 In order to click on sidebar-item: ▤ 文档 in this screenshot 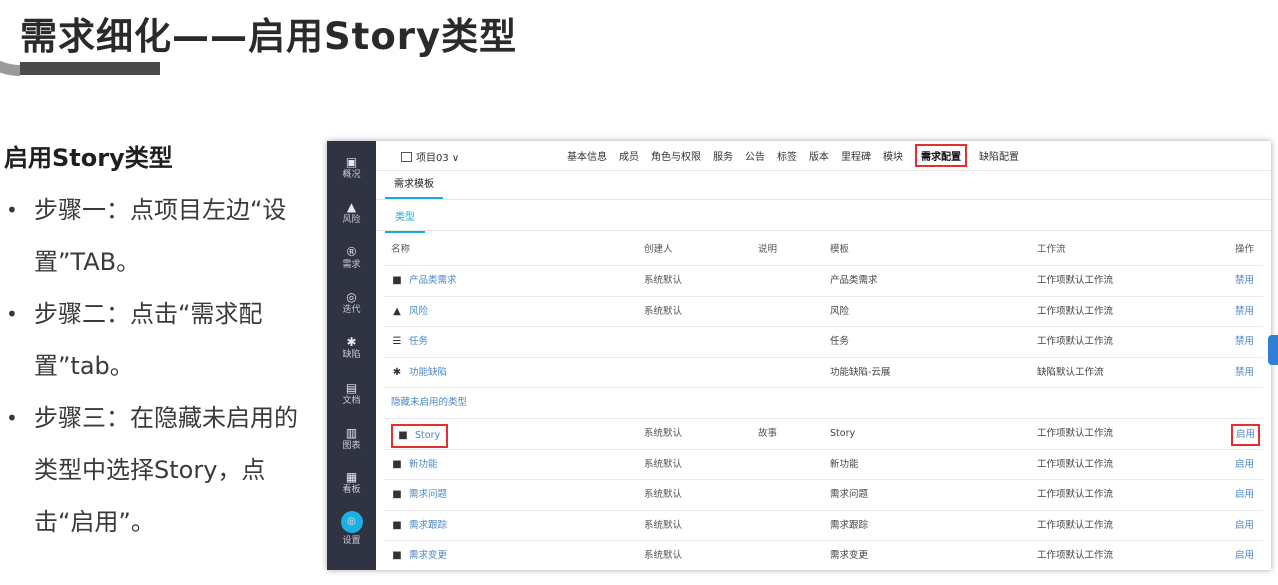, I will do `click(351, 394)`.